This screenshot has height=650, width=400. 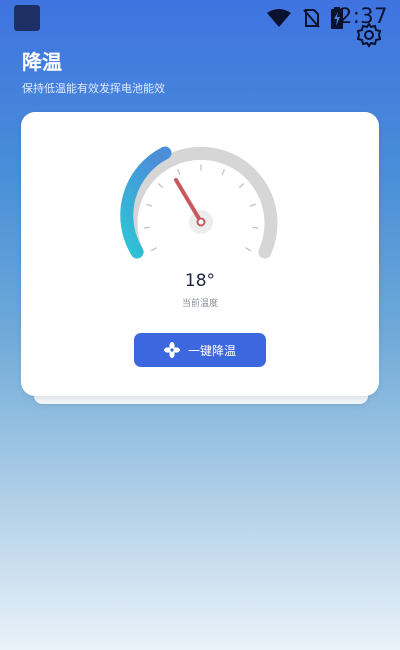 I want to click on one-click-cool-label: 一键降温, so click(x=211, y=350).